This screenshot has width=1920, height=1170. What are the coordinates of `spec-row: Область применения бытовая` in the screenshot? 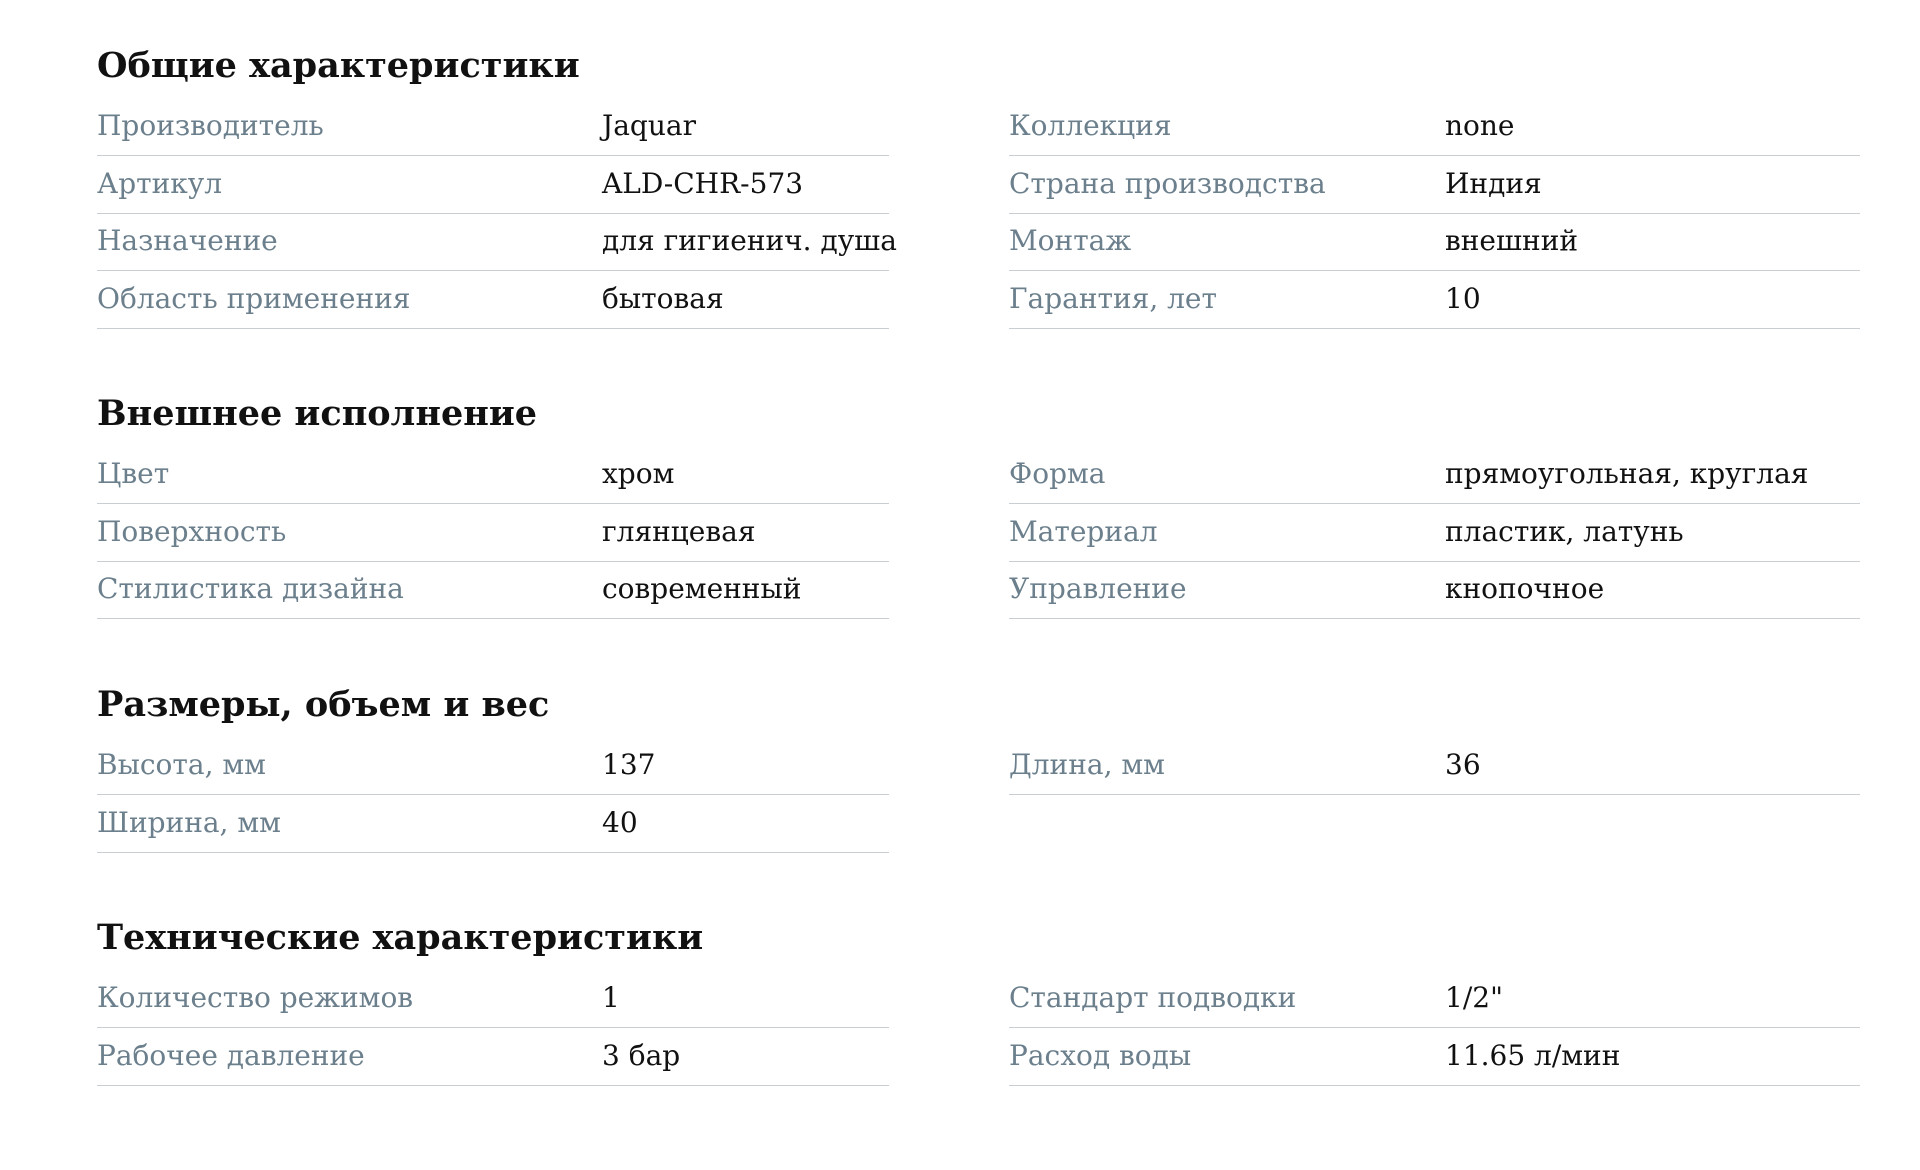 It's located at (493, 301).